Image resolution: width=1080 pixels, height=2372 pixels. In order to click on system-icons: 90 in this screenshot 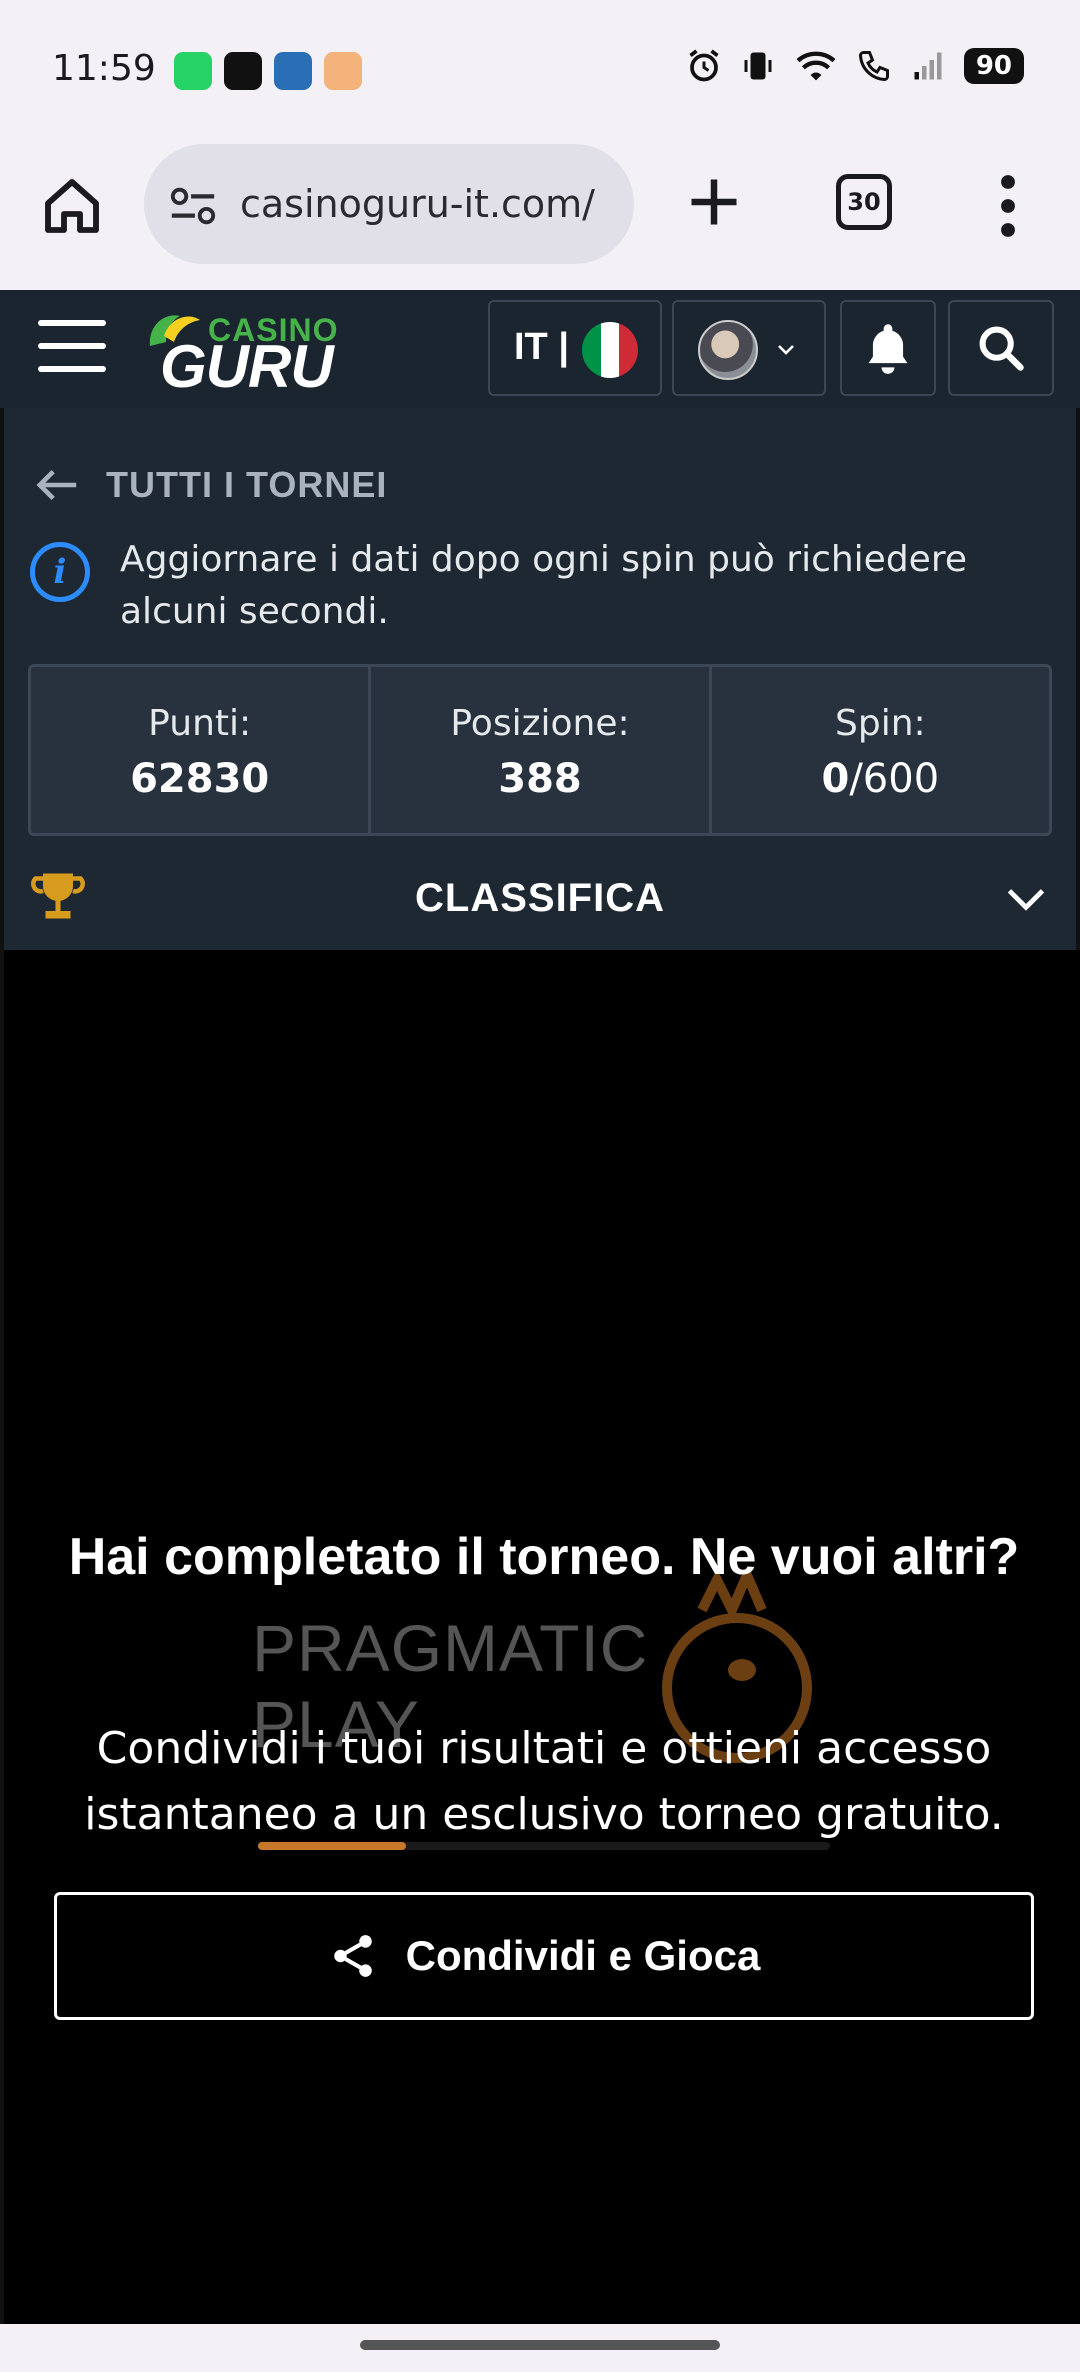, I will do `click(855, 66)`.